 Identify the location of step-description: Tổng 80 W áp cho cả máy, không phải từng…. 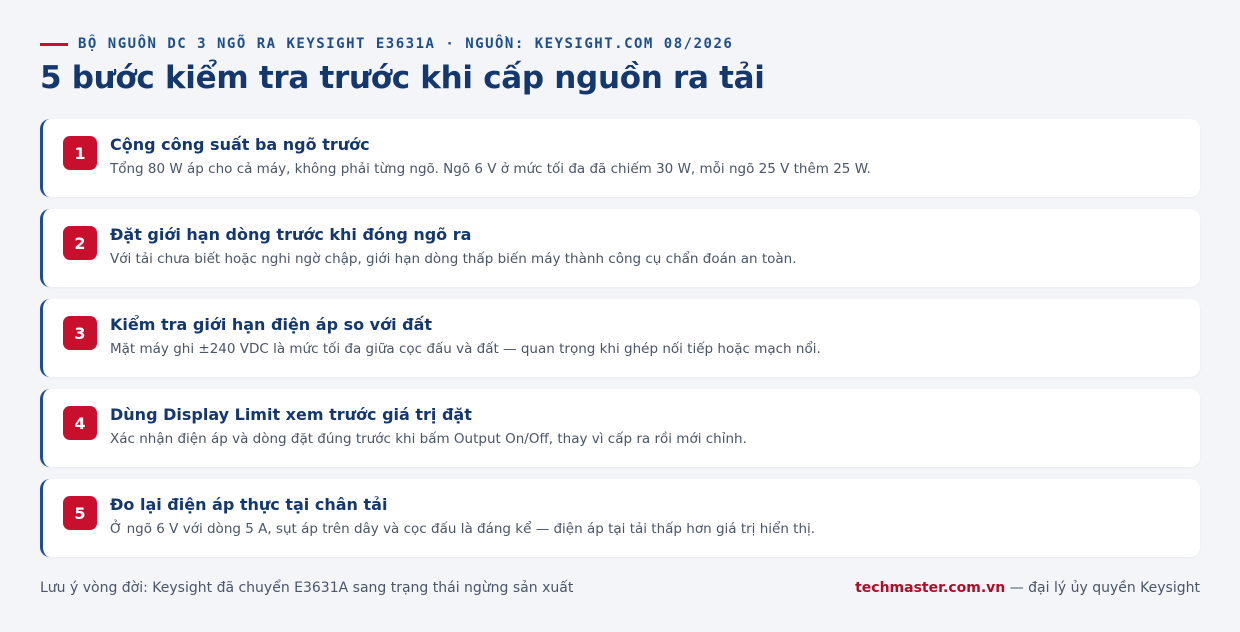
(490, 169).